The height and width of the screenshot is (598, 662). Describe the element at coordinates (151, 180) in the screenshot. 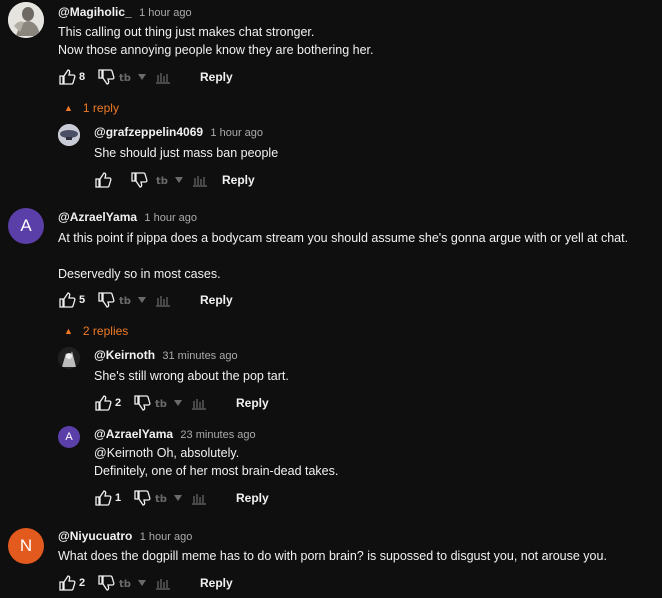

I see `reply-actions: tb` at that location.